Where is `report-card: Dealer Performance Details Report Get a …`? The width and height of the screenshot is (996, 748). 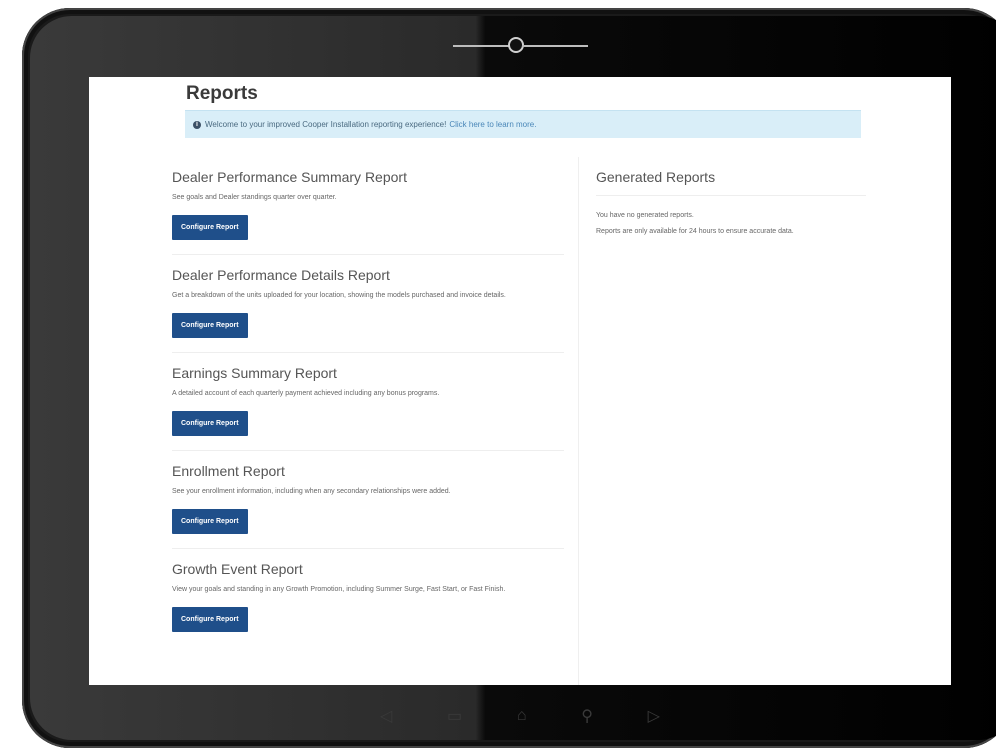
report-card: Dealer Performance Details Report Get a … is located at coordinates (368, 304).